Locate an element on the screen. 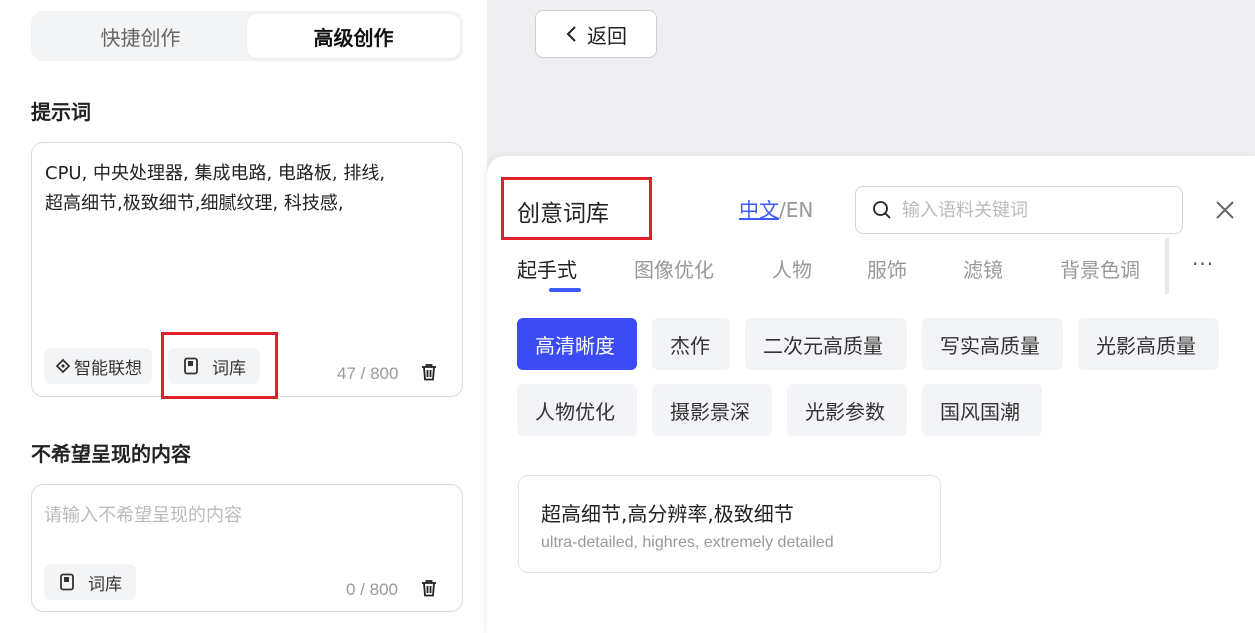 This screenshot has width=1255, height=633. tag-realistic-quality: 写实高质量 is located at coordinates (992, 344).